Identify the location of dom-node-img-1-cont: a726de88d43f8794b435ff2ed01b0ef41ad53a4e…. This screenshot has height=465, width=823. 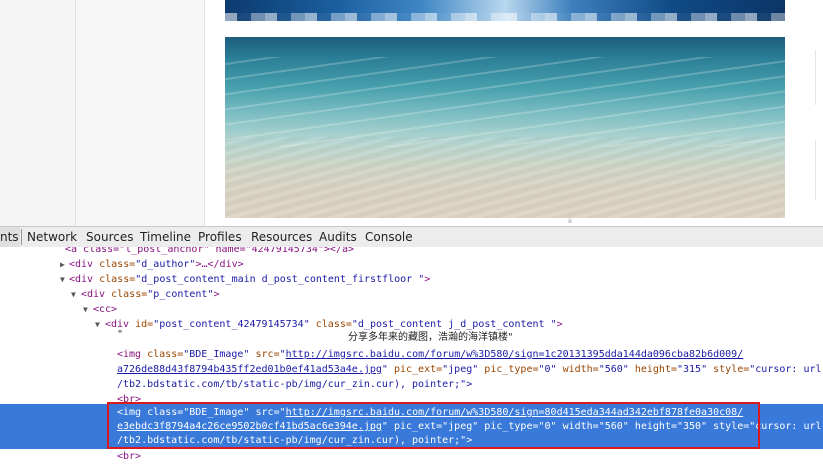
(411, 369).